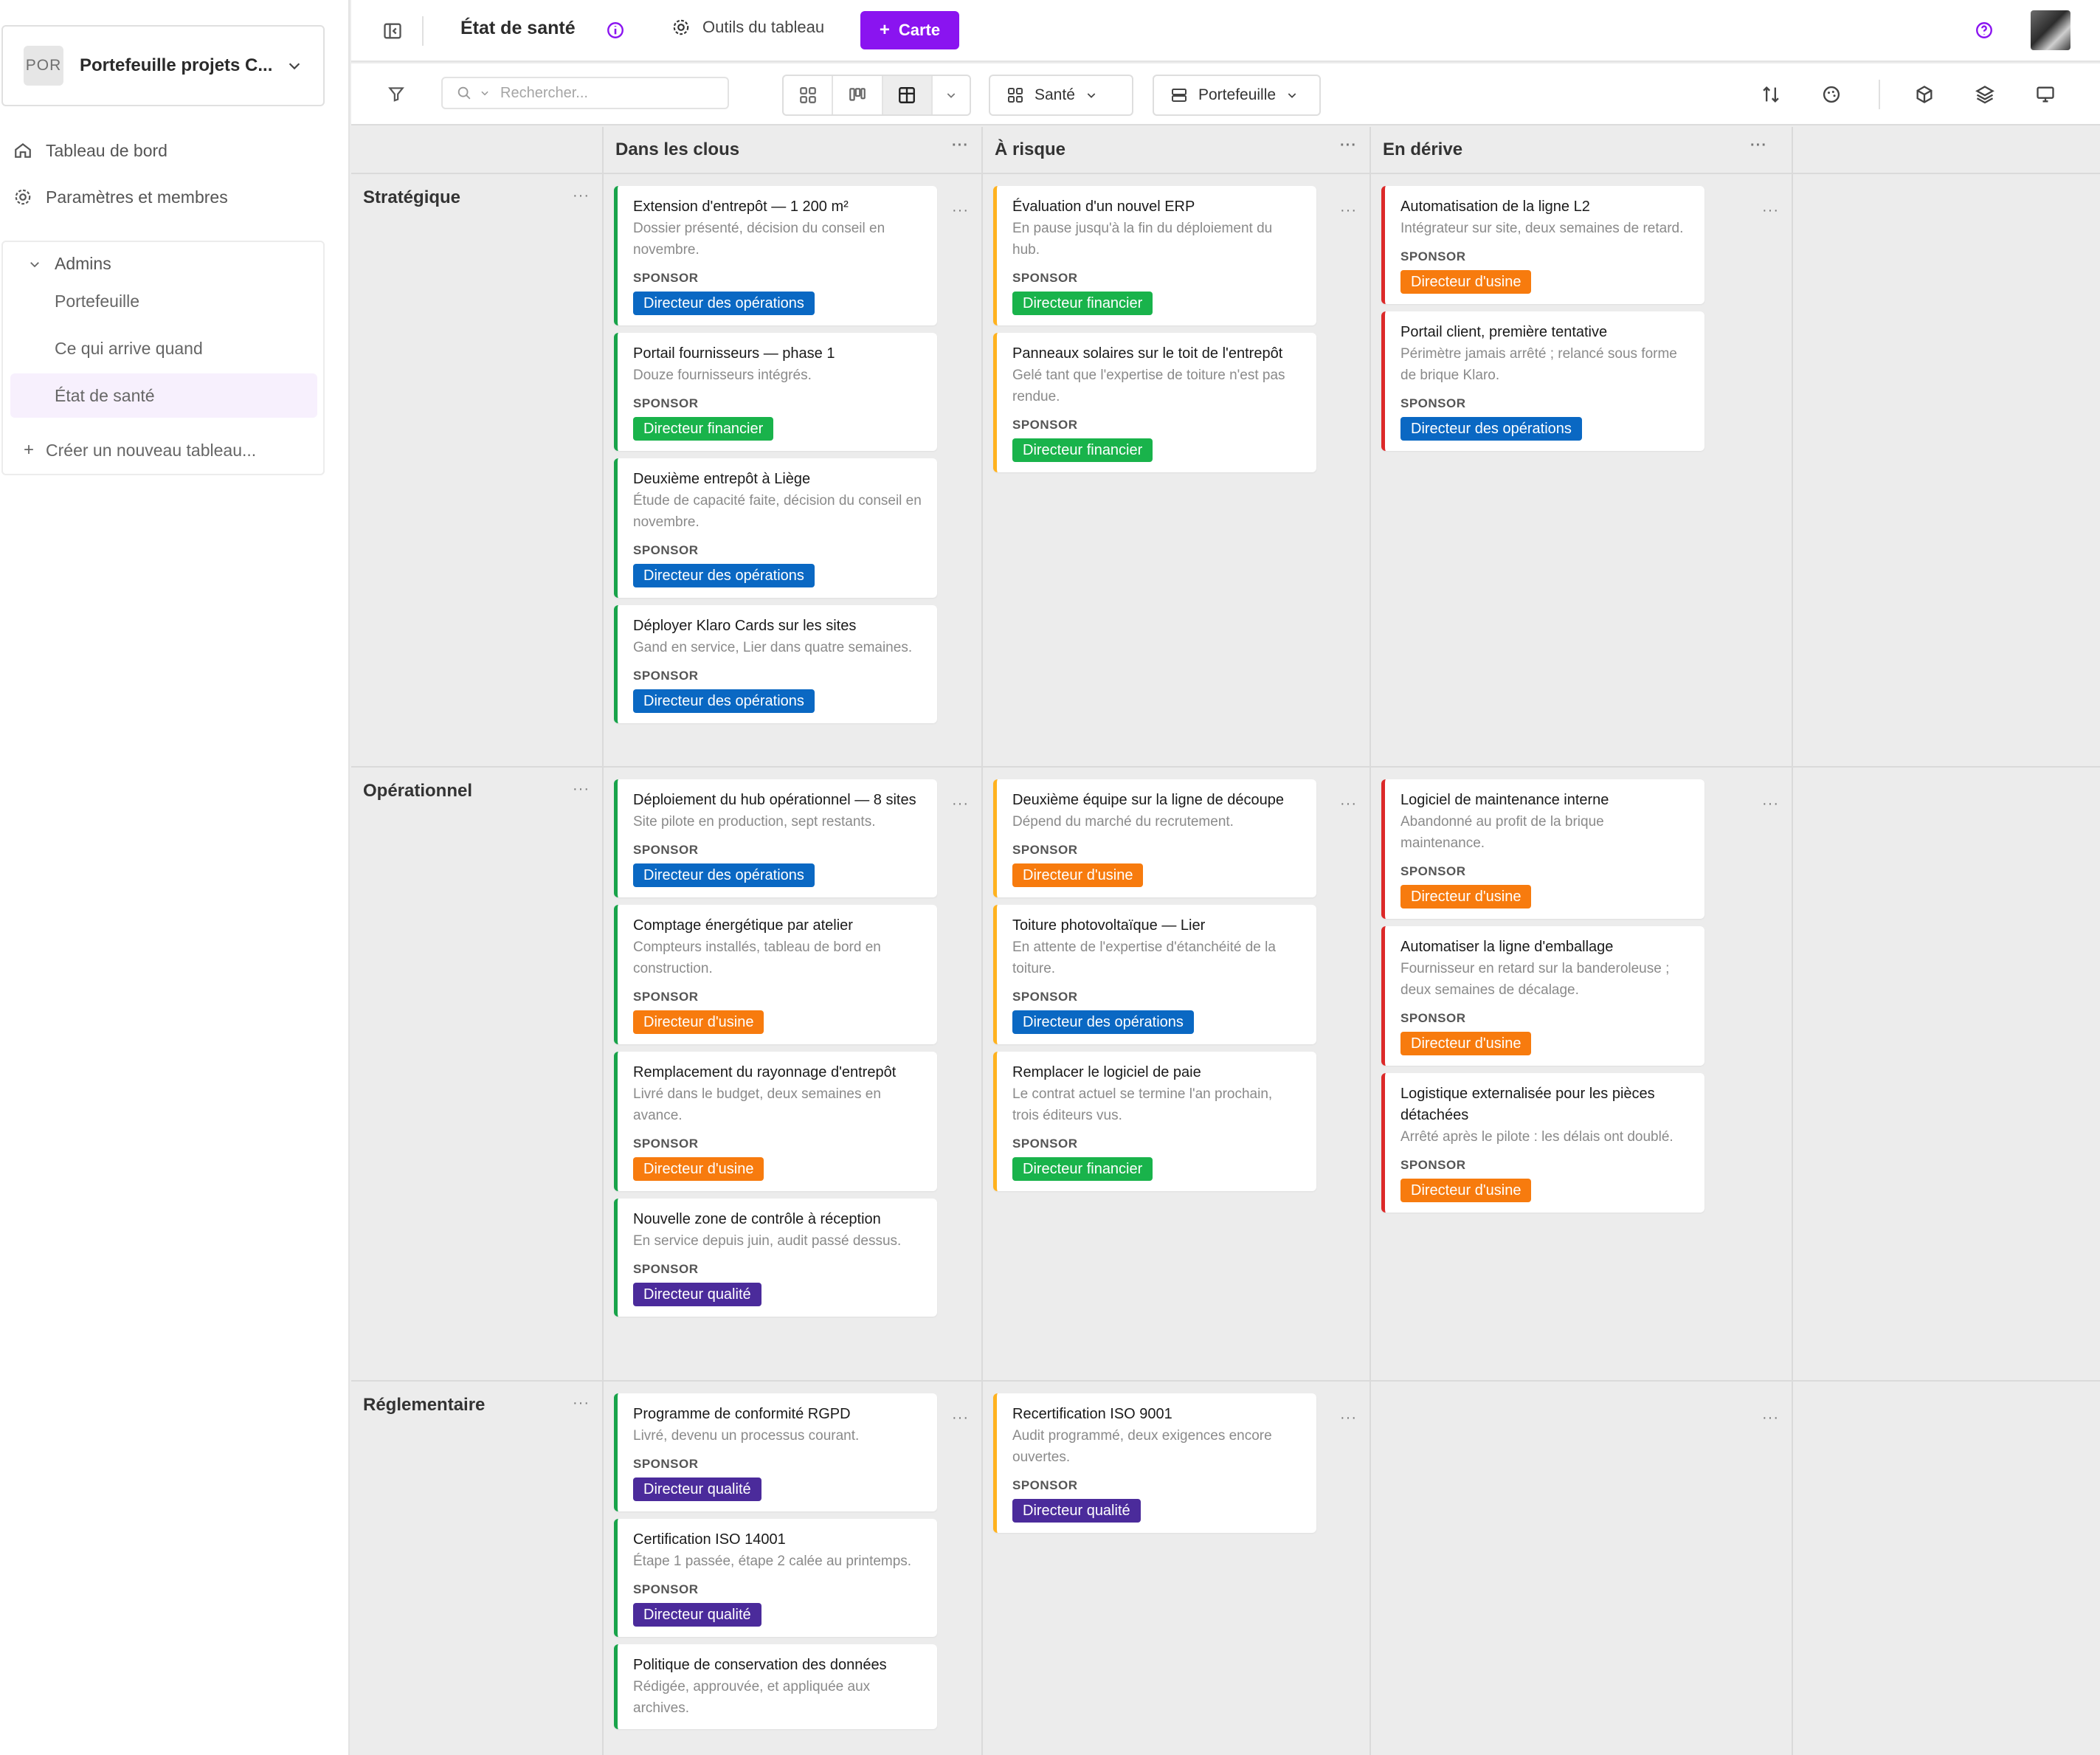  What do you see at coordinates (396, 93) in the screenshot?
I see `filter-icon` at bounding box center [396, 93].